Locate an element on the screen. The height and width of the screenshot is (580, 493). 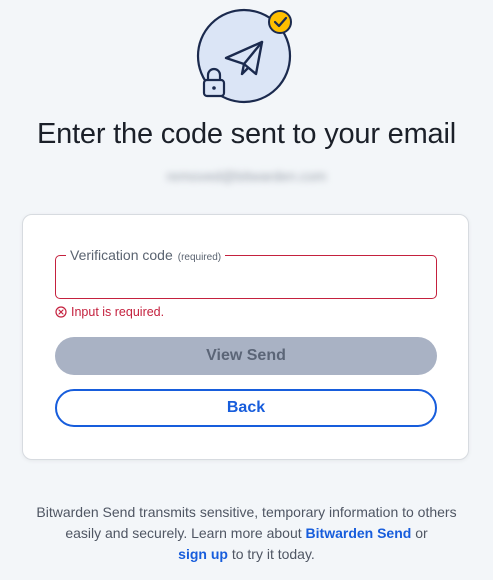
required-hint: (required) is located at coordinates (199, 257).